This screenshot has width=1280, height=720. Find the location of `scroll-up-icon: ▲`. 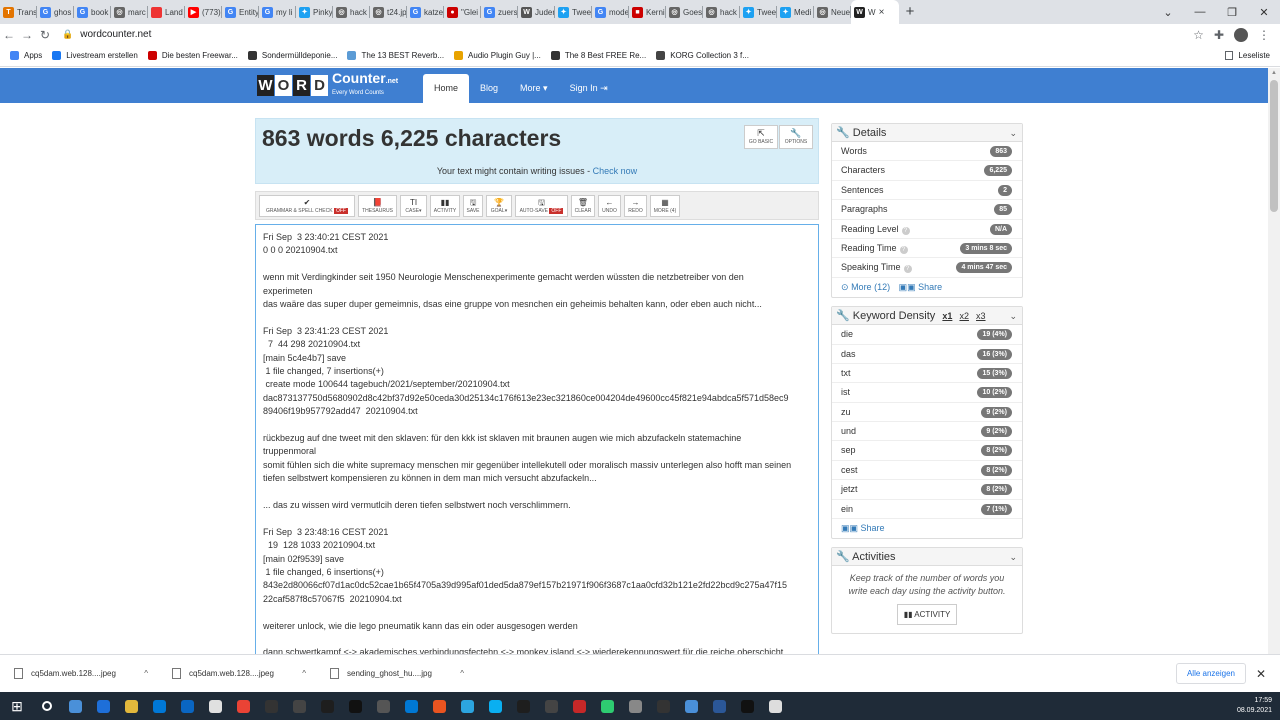

scroll-up-icon: ▲ is located at coordinates (1274, 73).